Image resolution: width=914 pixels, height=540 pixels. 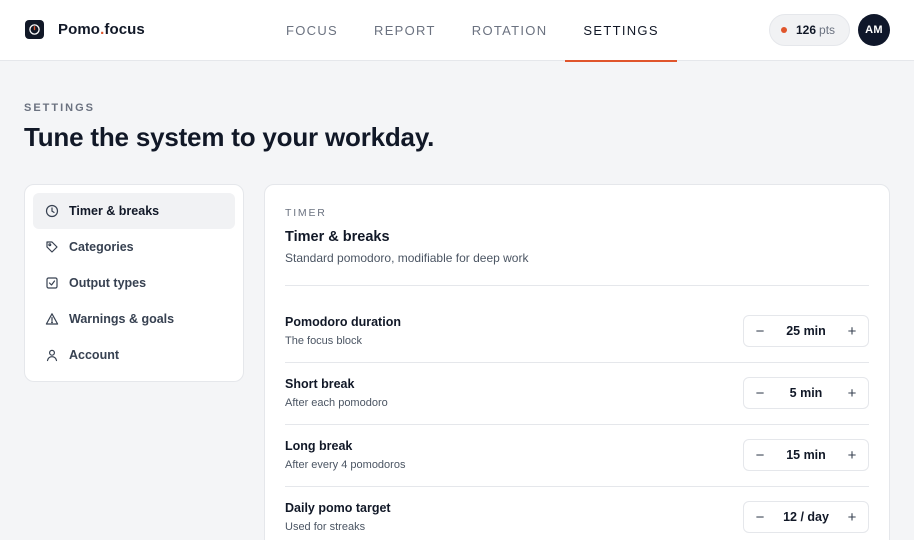 I want to click on avatar: AM, so click(x=874, y=30).